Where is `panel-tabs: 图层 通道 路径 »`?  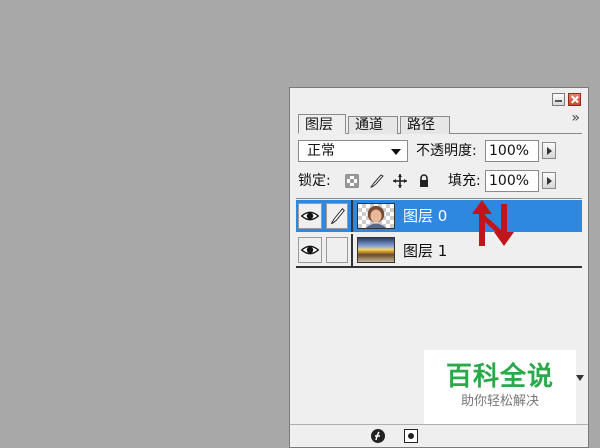 panel-tabs: 图层 通道 路径 » is located at coordinates (440, 122).